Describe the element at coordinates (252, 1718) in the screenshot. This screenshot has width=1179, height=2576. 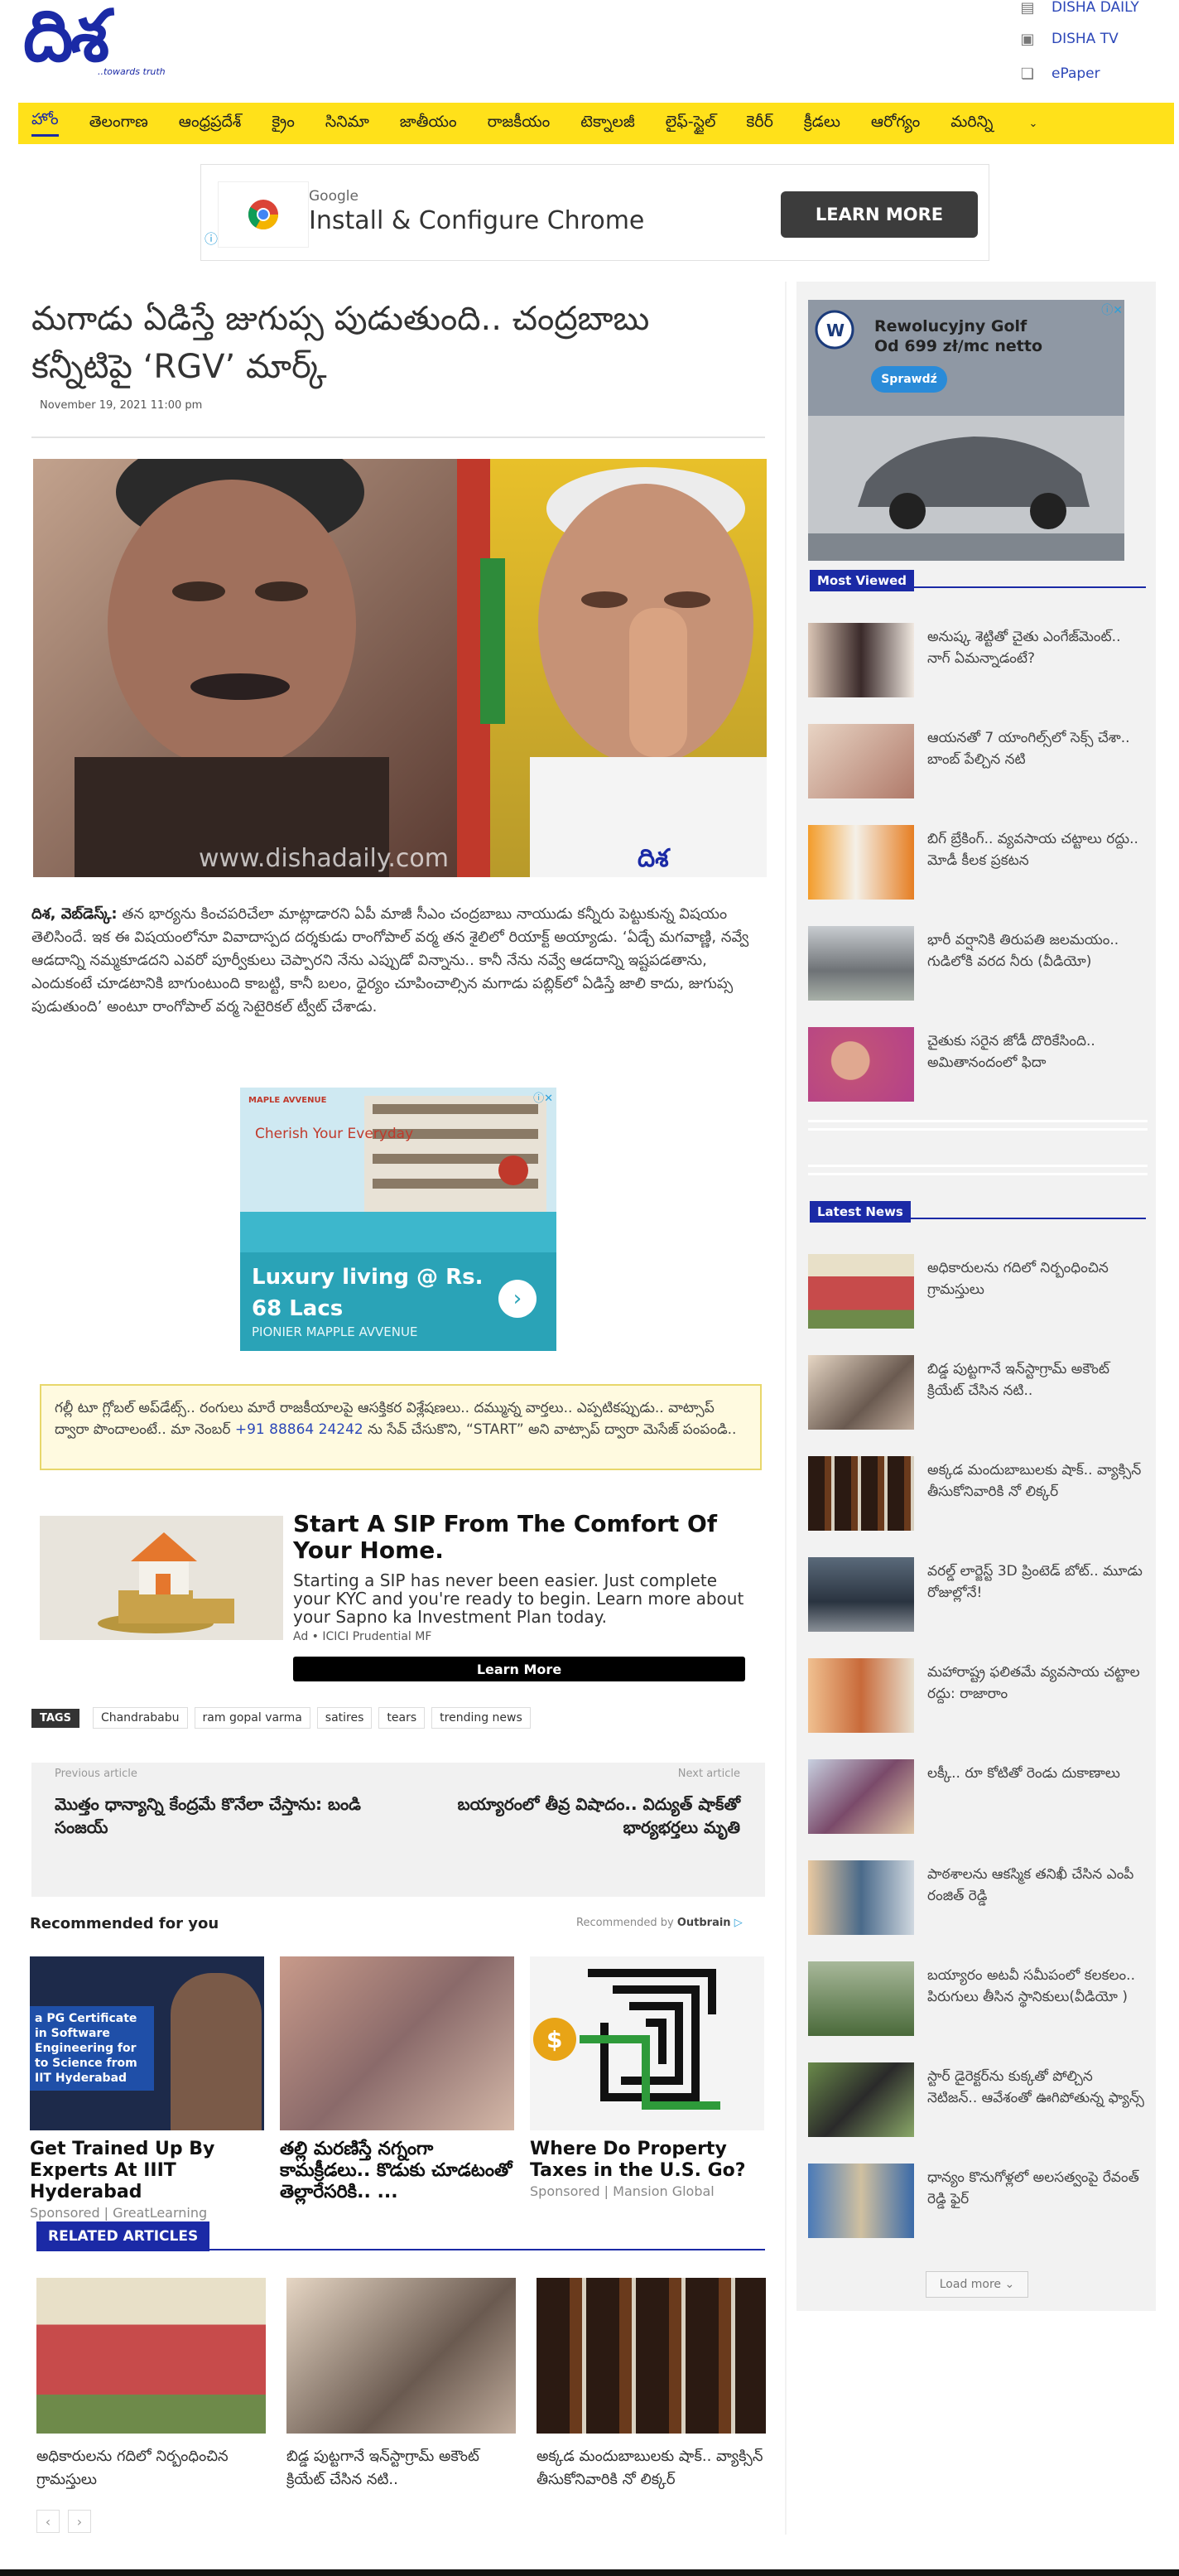
I see `tag-link: ram gopal varma` at that location.